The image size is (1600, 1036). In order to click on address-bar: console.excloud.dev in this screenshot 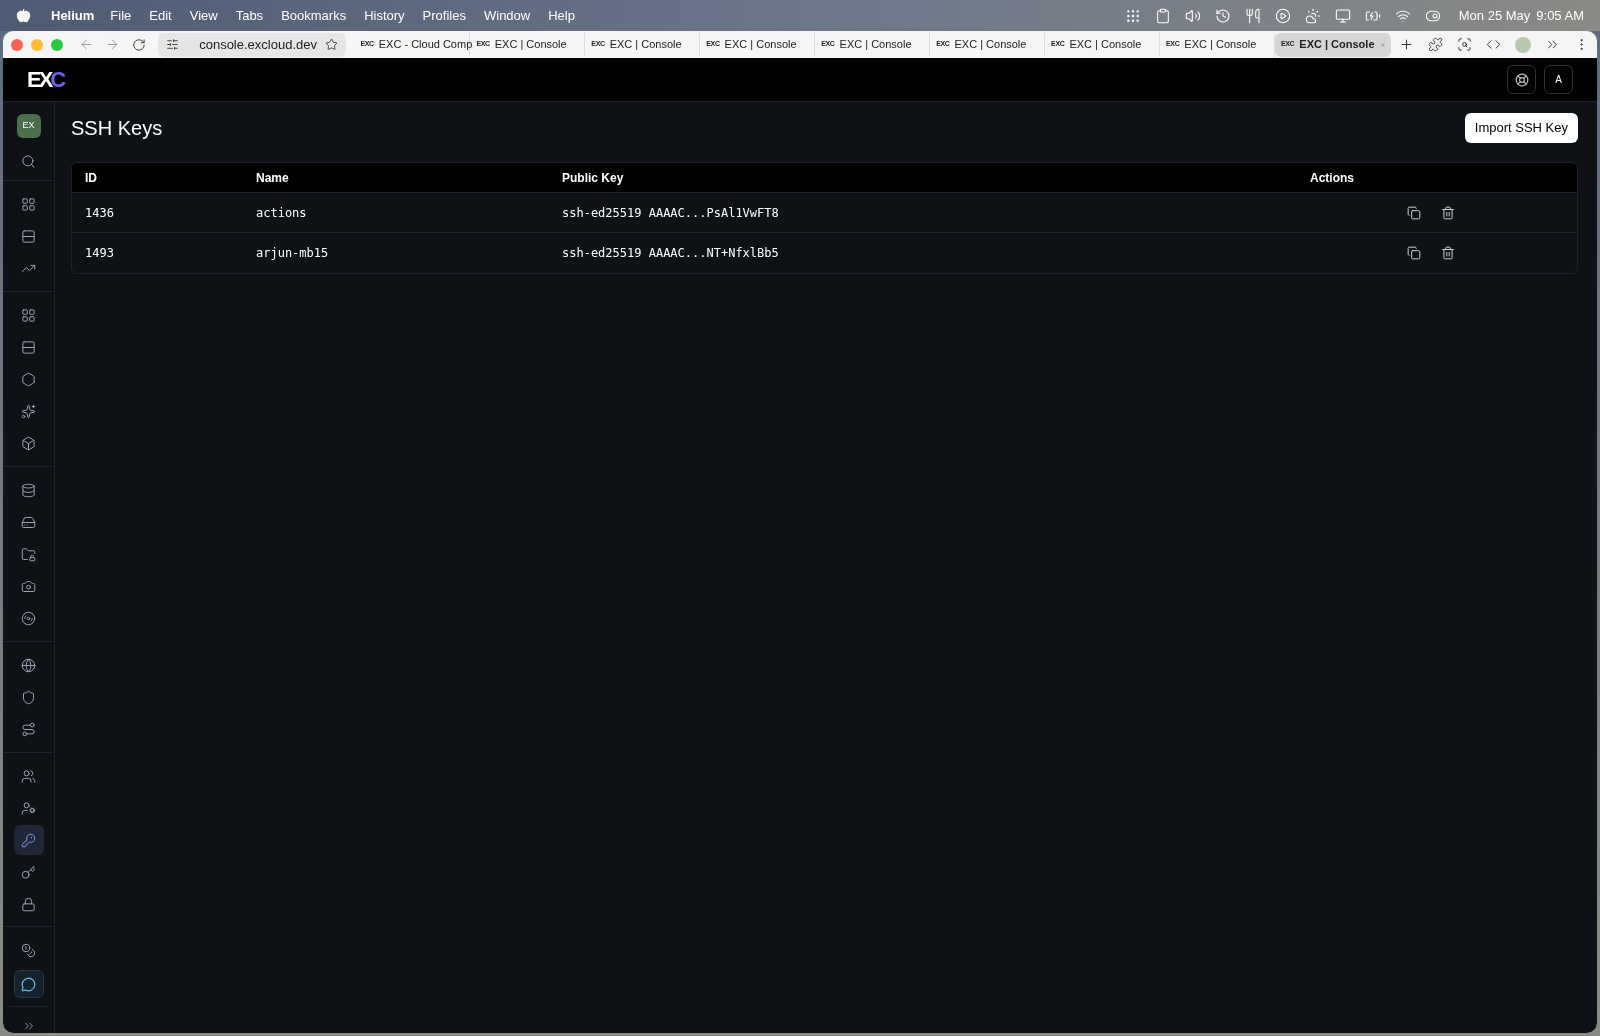, I will do `click(252, 44)`.